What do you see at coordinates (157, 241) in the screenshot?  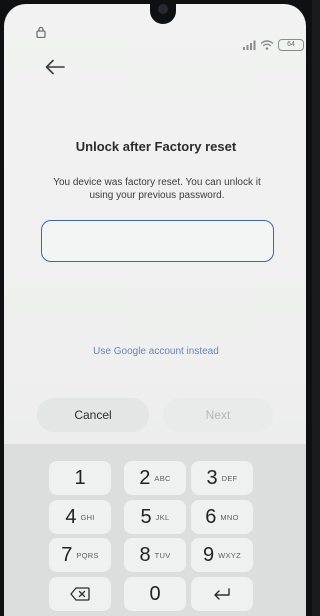 I see `password-field` at bounding box center [157, 241].